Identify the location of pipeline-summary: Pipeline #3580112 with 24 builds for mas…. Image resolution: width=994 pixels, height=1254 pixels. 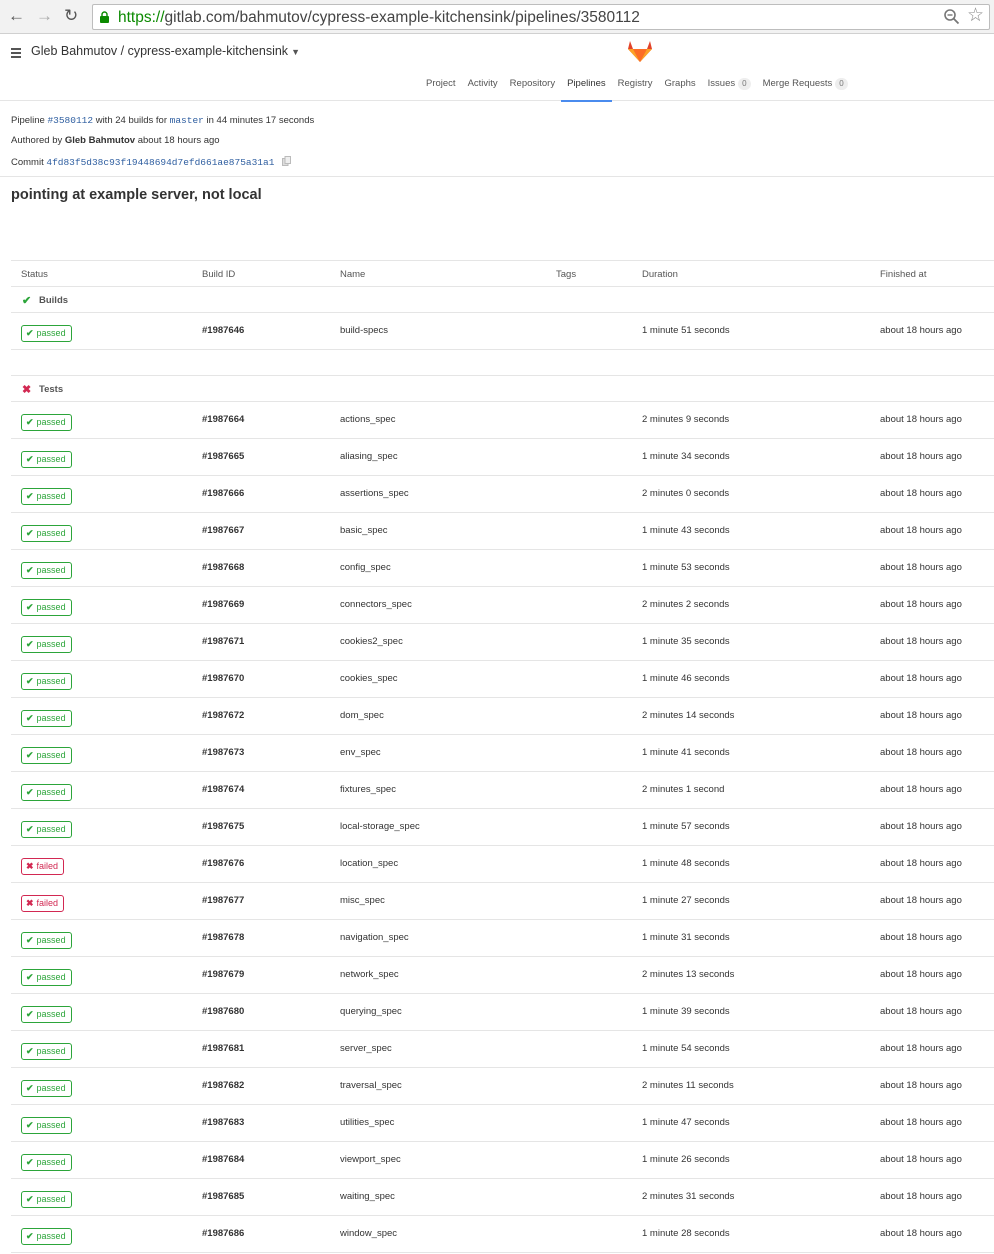
(163, 120).